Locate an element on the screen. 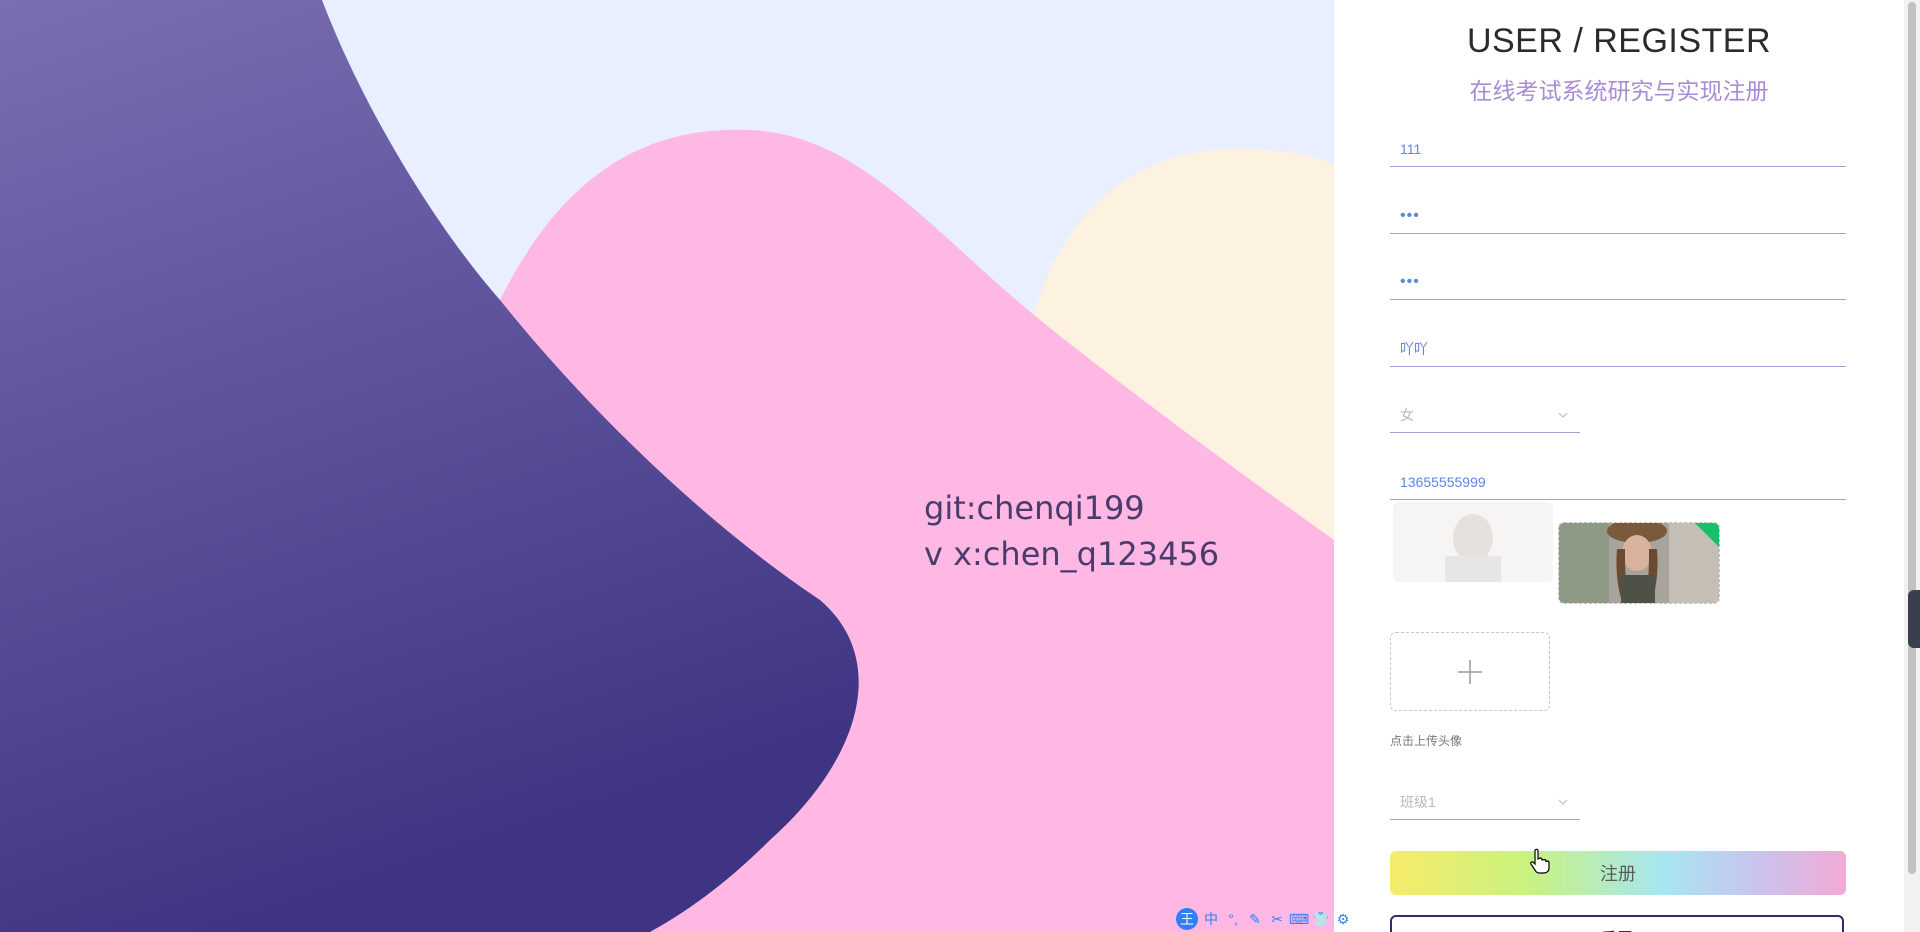  avatar-preview-ghost is located at coordinates (1473, 542).